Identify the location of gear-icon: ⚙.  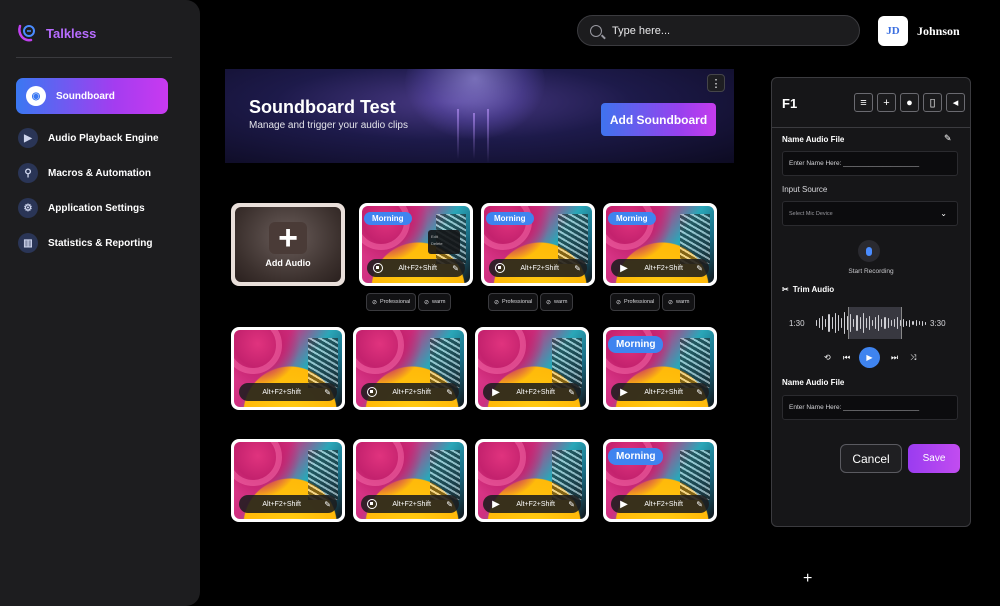
(28, 208).